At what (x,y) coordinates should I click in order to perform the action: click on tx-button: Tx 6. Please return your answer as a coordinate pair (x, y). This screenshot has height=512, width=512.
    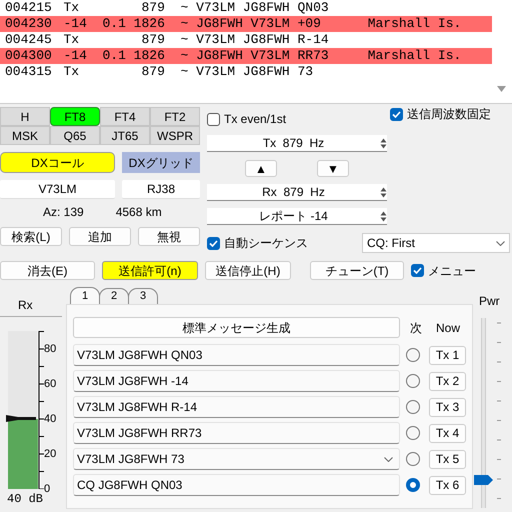
    Looking at the image, I should click on (447, 485).